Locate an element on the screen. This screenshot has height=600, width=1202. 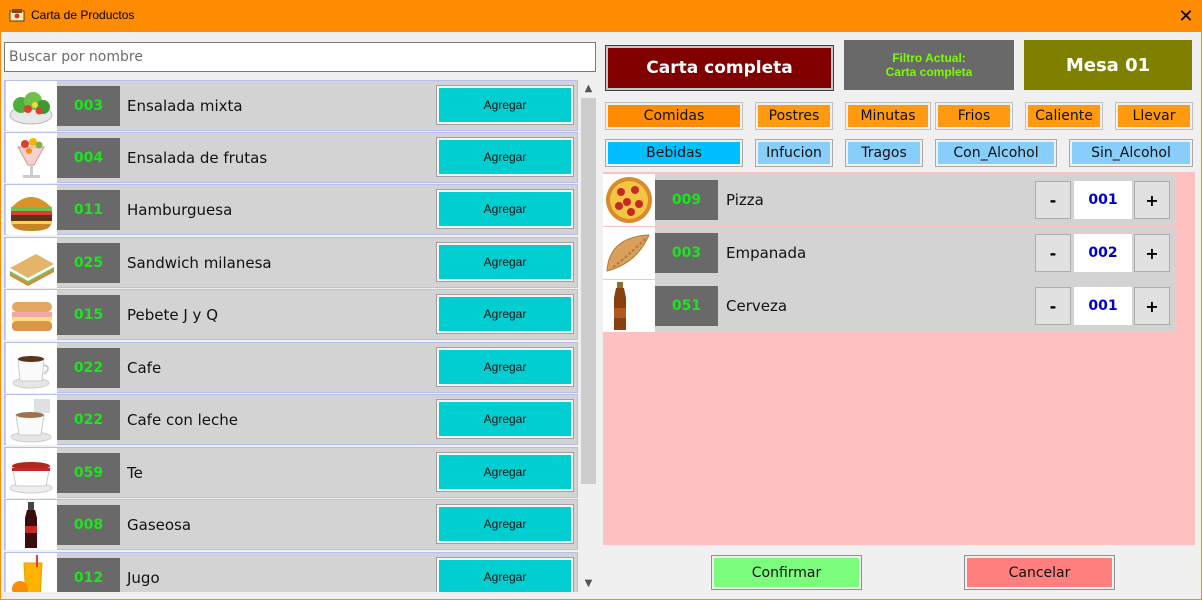
quantity-value: 002 is located at coordinates (1103, 253).